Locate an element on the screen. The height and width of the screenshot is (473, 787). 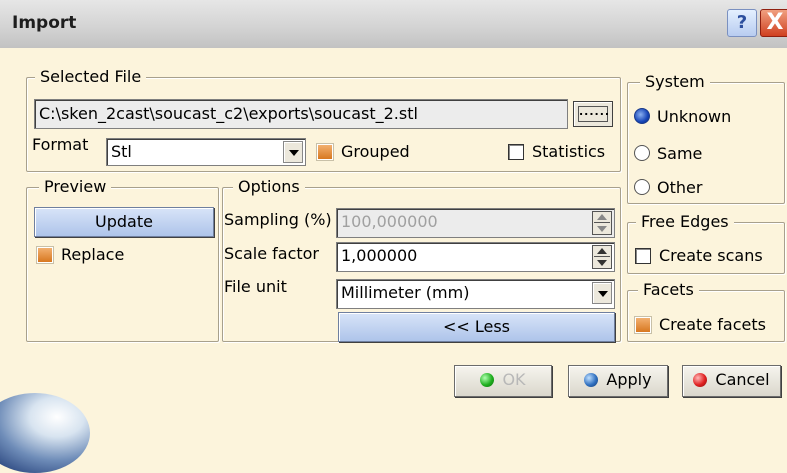
format-label: Format is located at coordinates (60, 144).